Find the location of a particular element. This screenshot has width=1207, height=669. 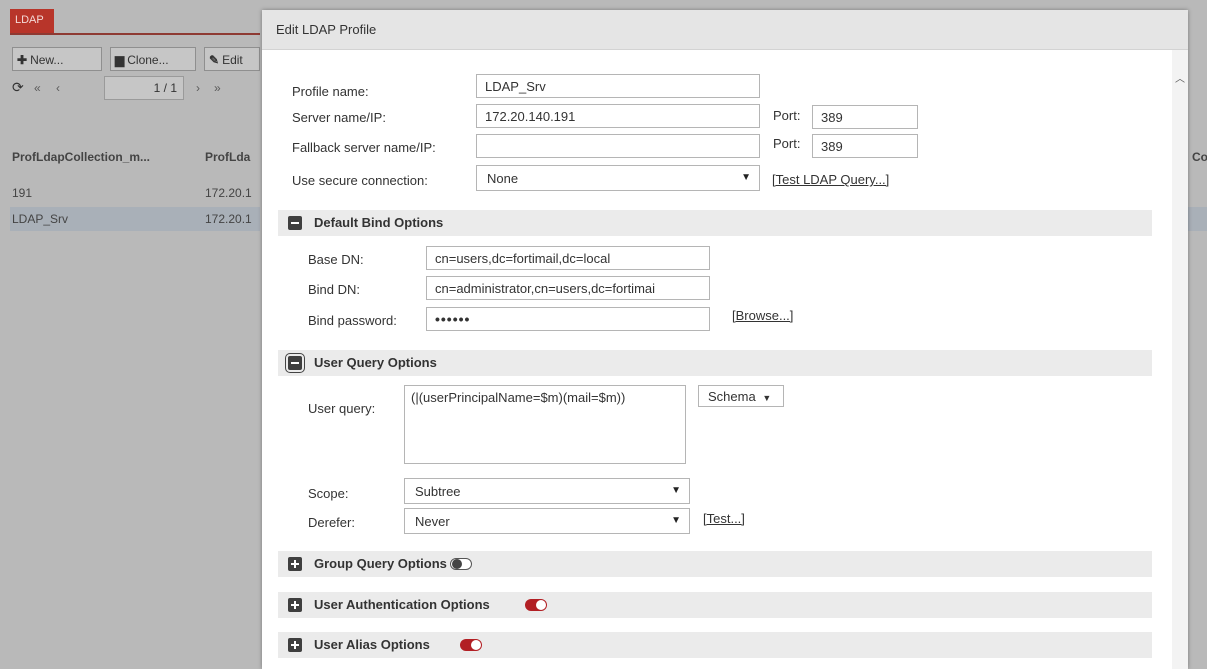

next-page-icon: › is located at coordinates (198, 88).